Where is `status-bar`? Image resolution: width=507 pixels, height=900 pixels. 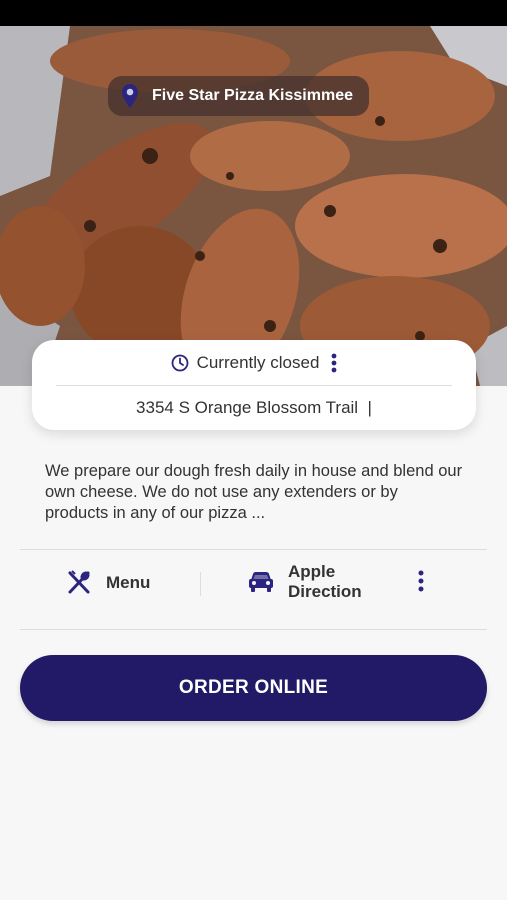 status-bar is located at coordinates (253, 13).